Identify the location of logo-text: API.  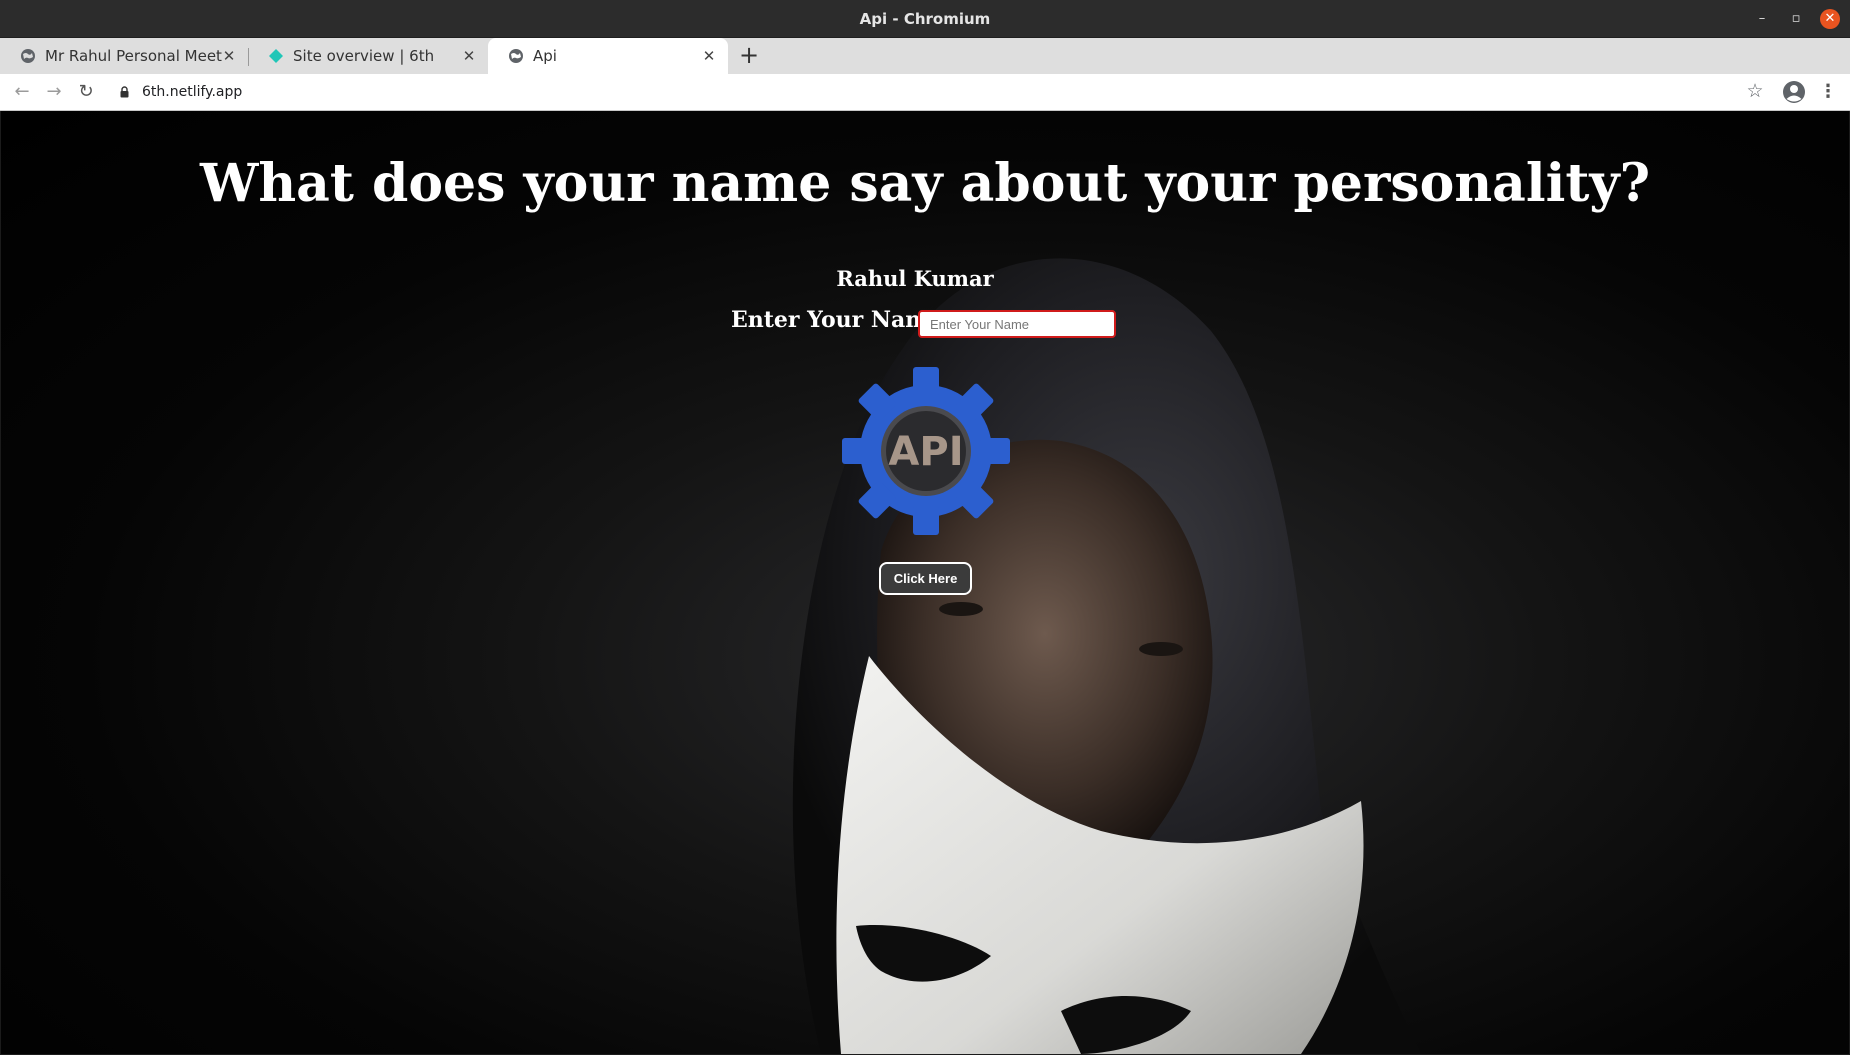
(925, 452).